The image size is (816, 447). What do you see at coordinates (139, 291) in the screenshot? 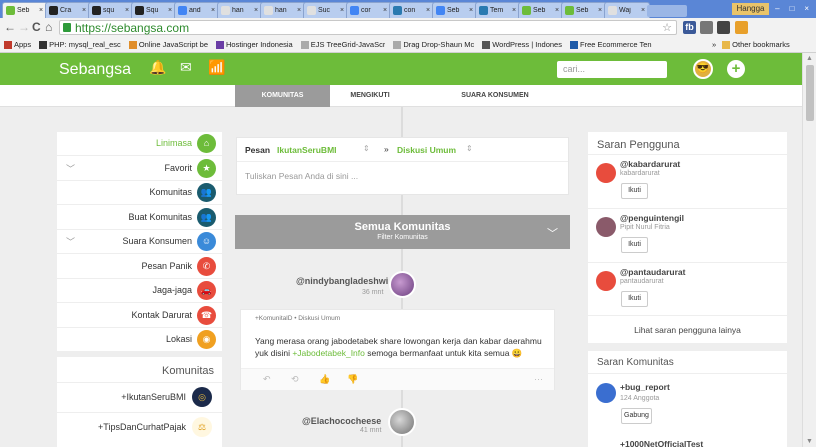
I see `sidebar-item: Jaga-jaga 🚗` at bounding box center [139, 291].